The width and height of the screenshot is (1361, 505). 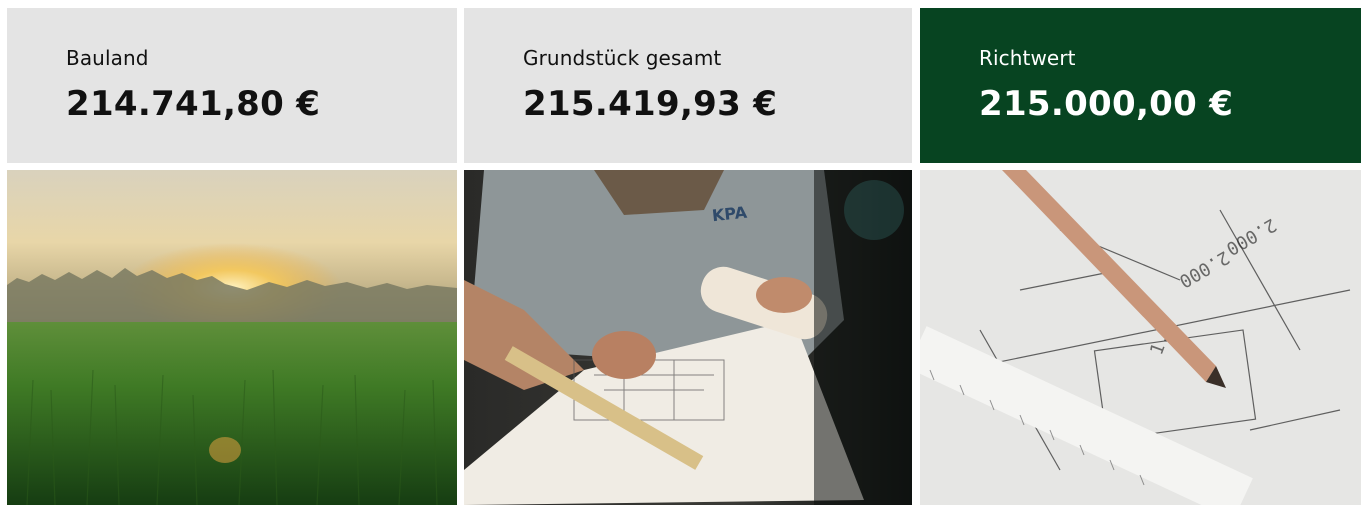 I want to click on bauland-card: Bauland 214.741,80 €, so click(x=232, y=85).